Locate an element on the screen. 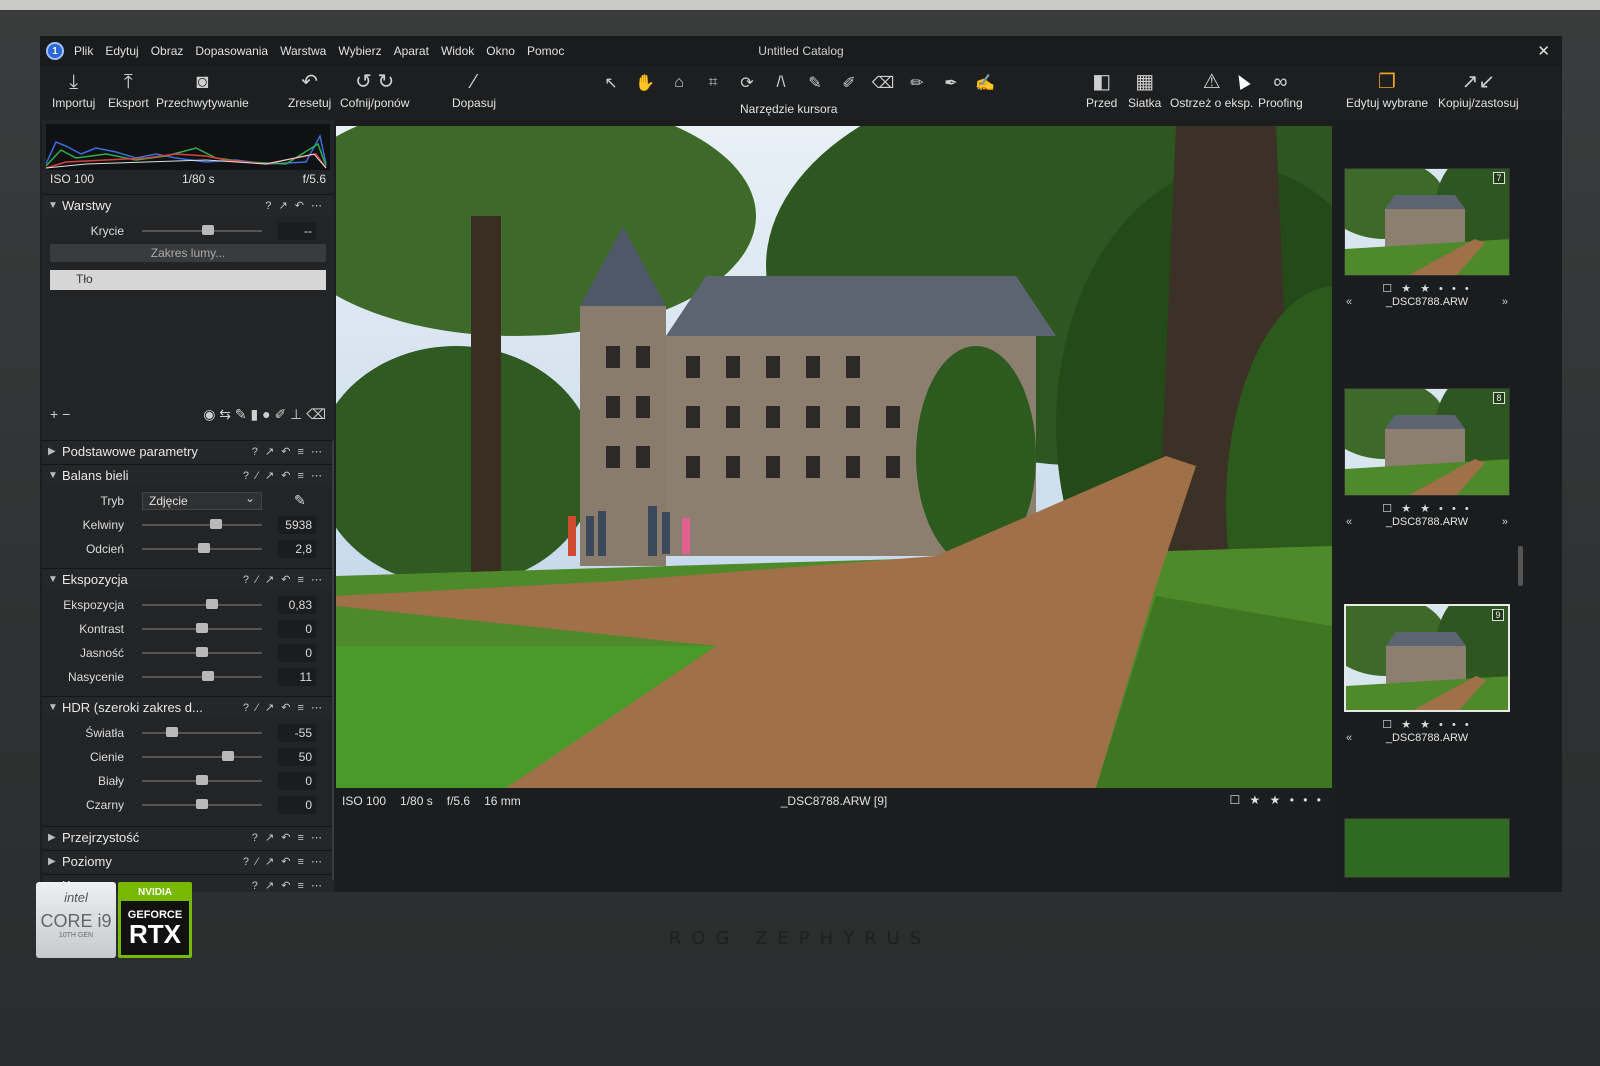 The height and width of the screenshot is (1066, 1600). proofing-button: ∞ Proofing is located at coordinates (1280, 90).